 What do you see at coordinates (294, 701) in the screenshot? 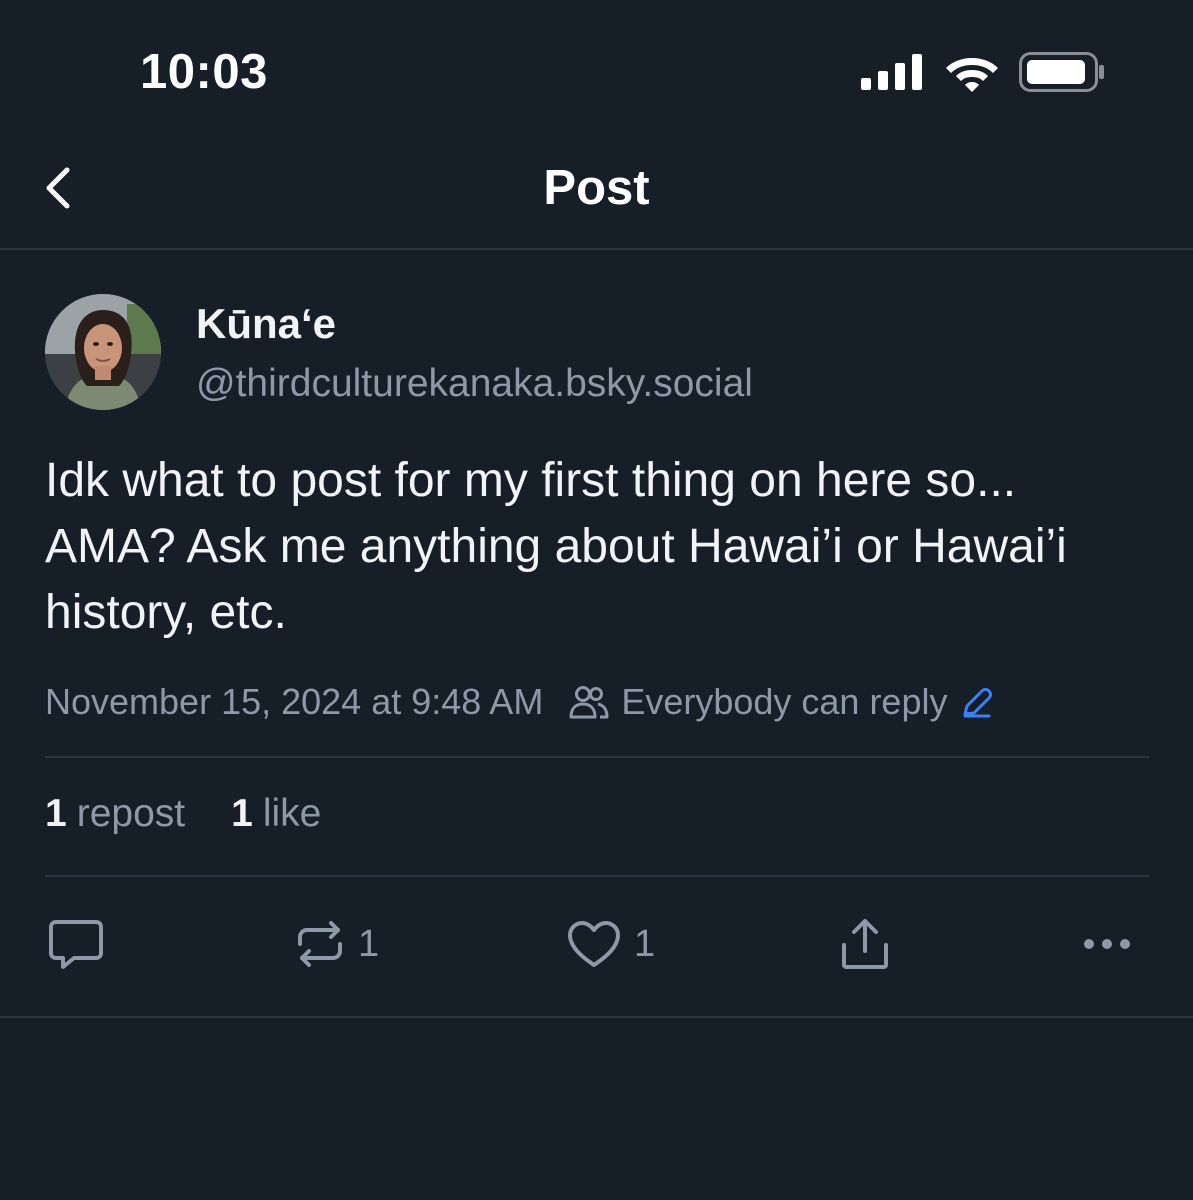
I see `post-timestamp: November 15, 2024 at 9:48 AM` at bounding box center [294, 701].